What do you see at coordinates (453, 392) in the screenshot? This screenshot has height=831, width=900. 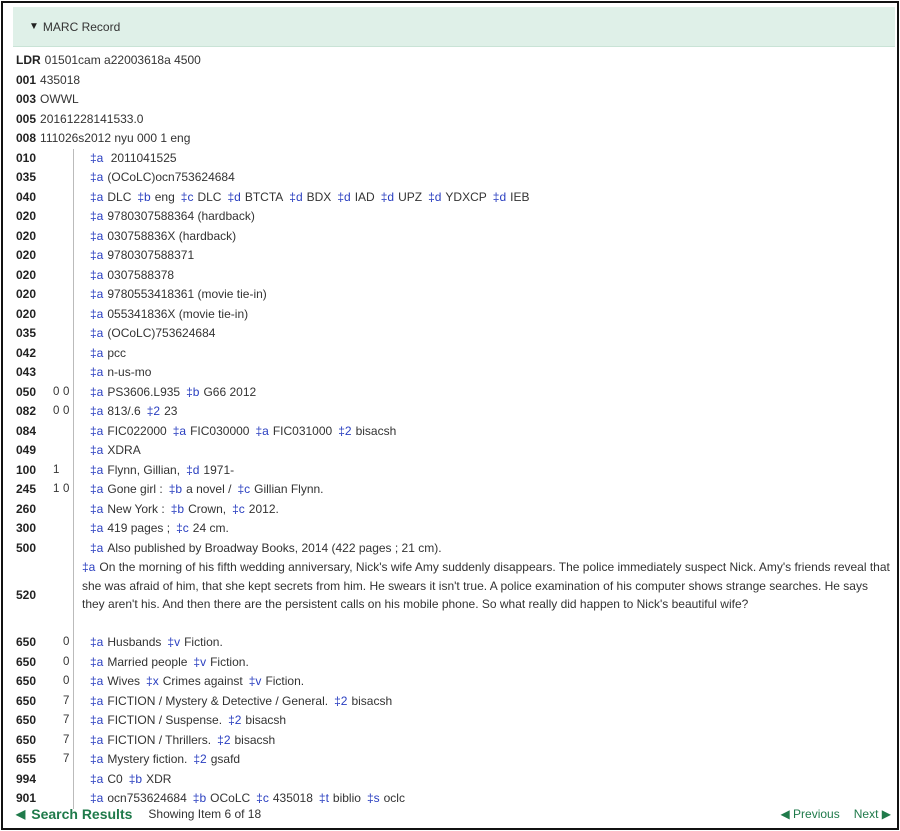 I see `data-field-row: 050 0 0 ‡a PS3606.L935 ‡b G66 2012` at bounding box center [453, 392].